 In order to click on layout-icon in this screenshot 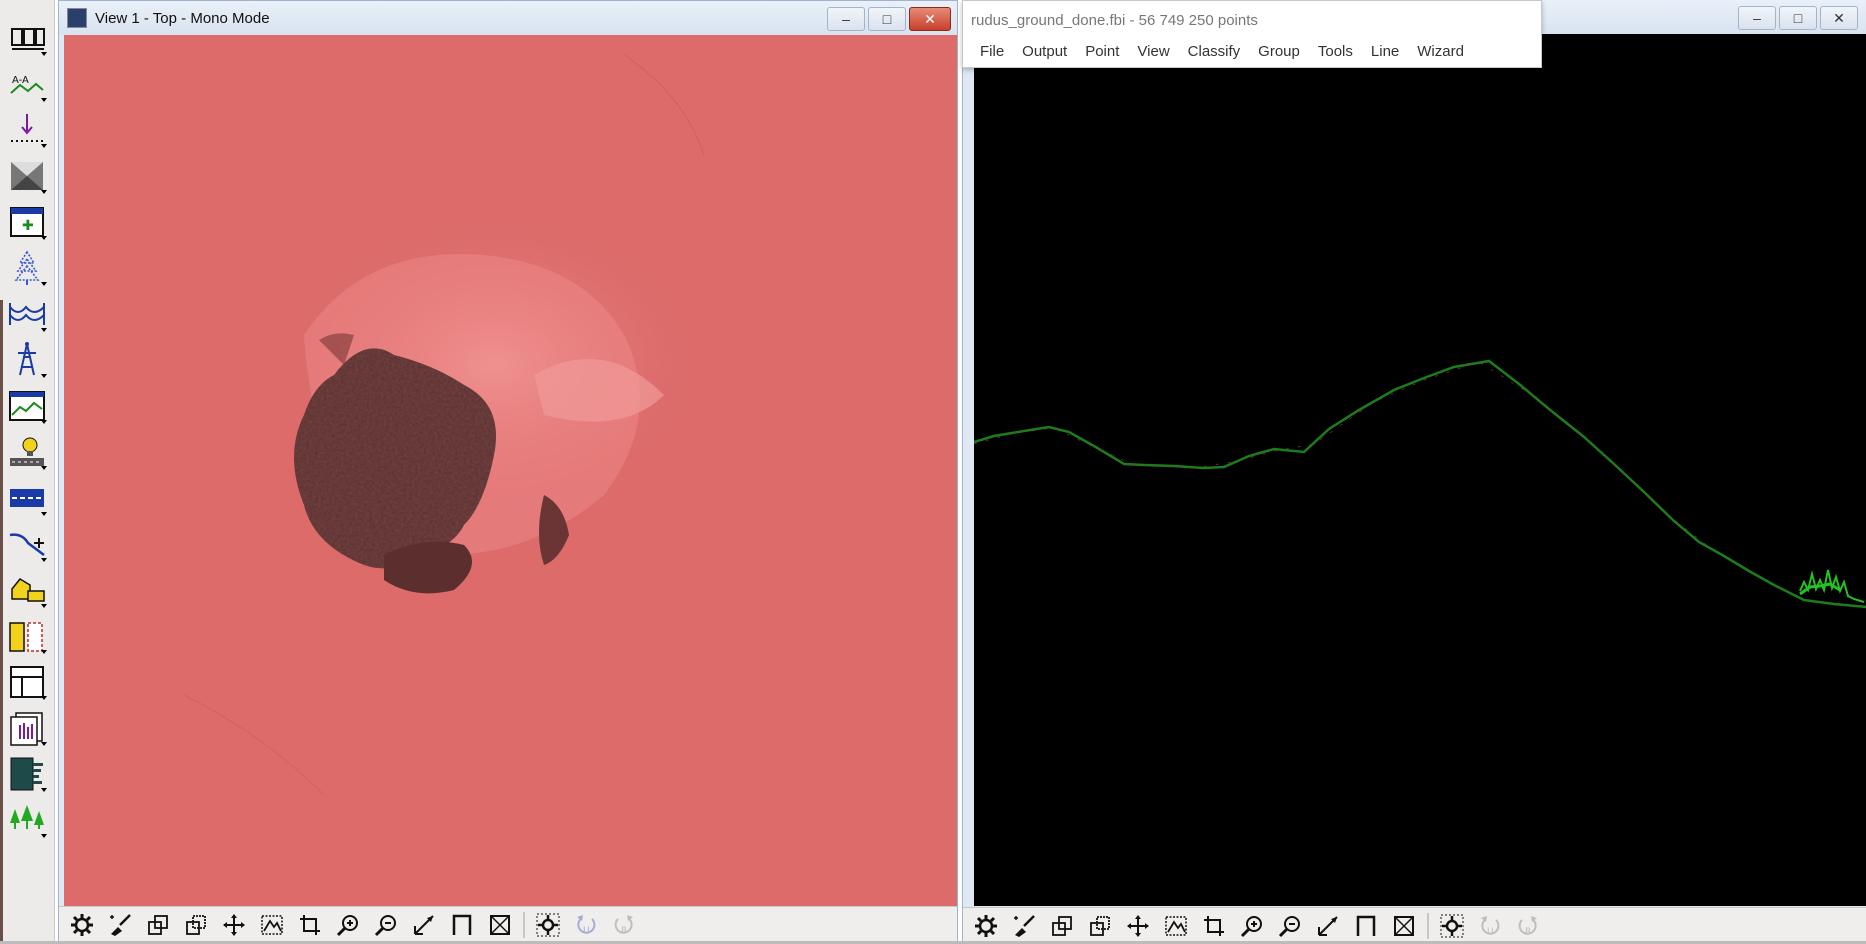, I will do `click(27, 682)`.